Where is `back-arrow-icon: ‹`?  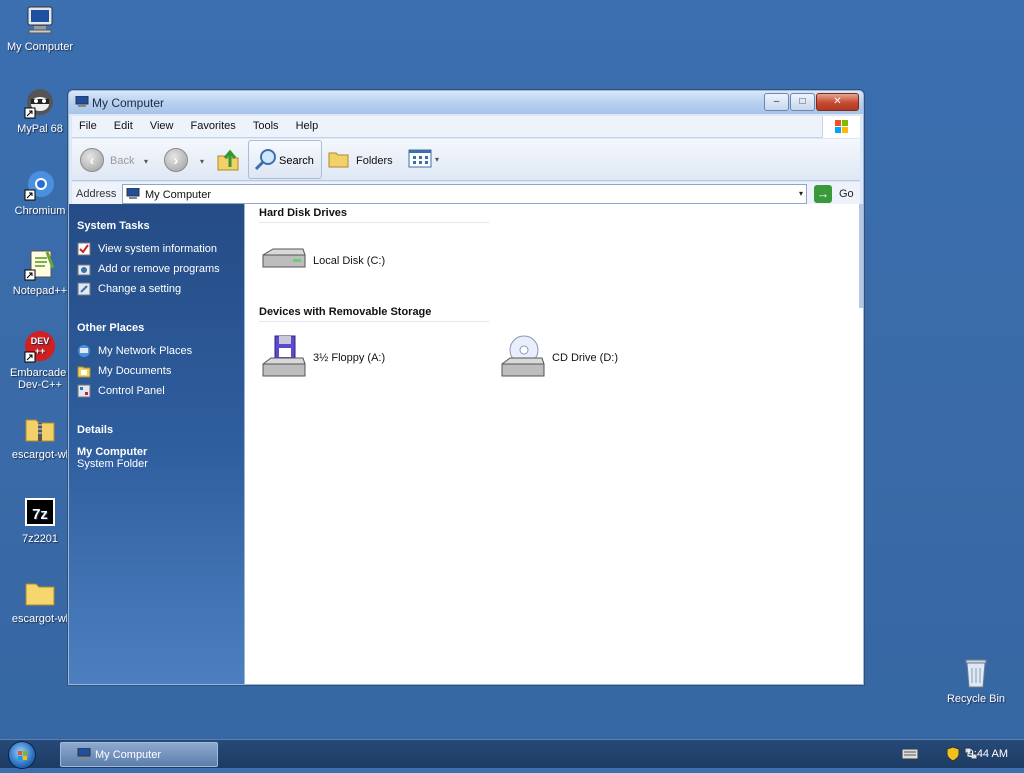
back-arrow-icon: ‹ is located at coordinates (92, 160).